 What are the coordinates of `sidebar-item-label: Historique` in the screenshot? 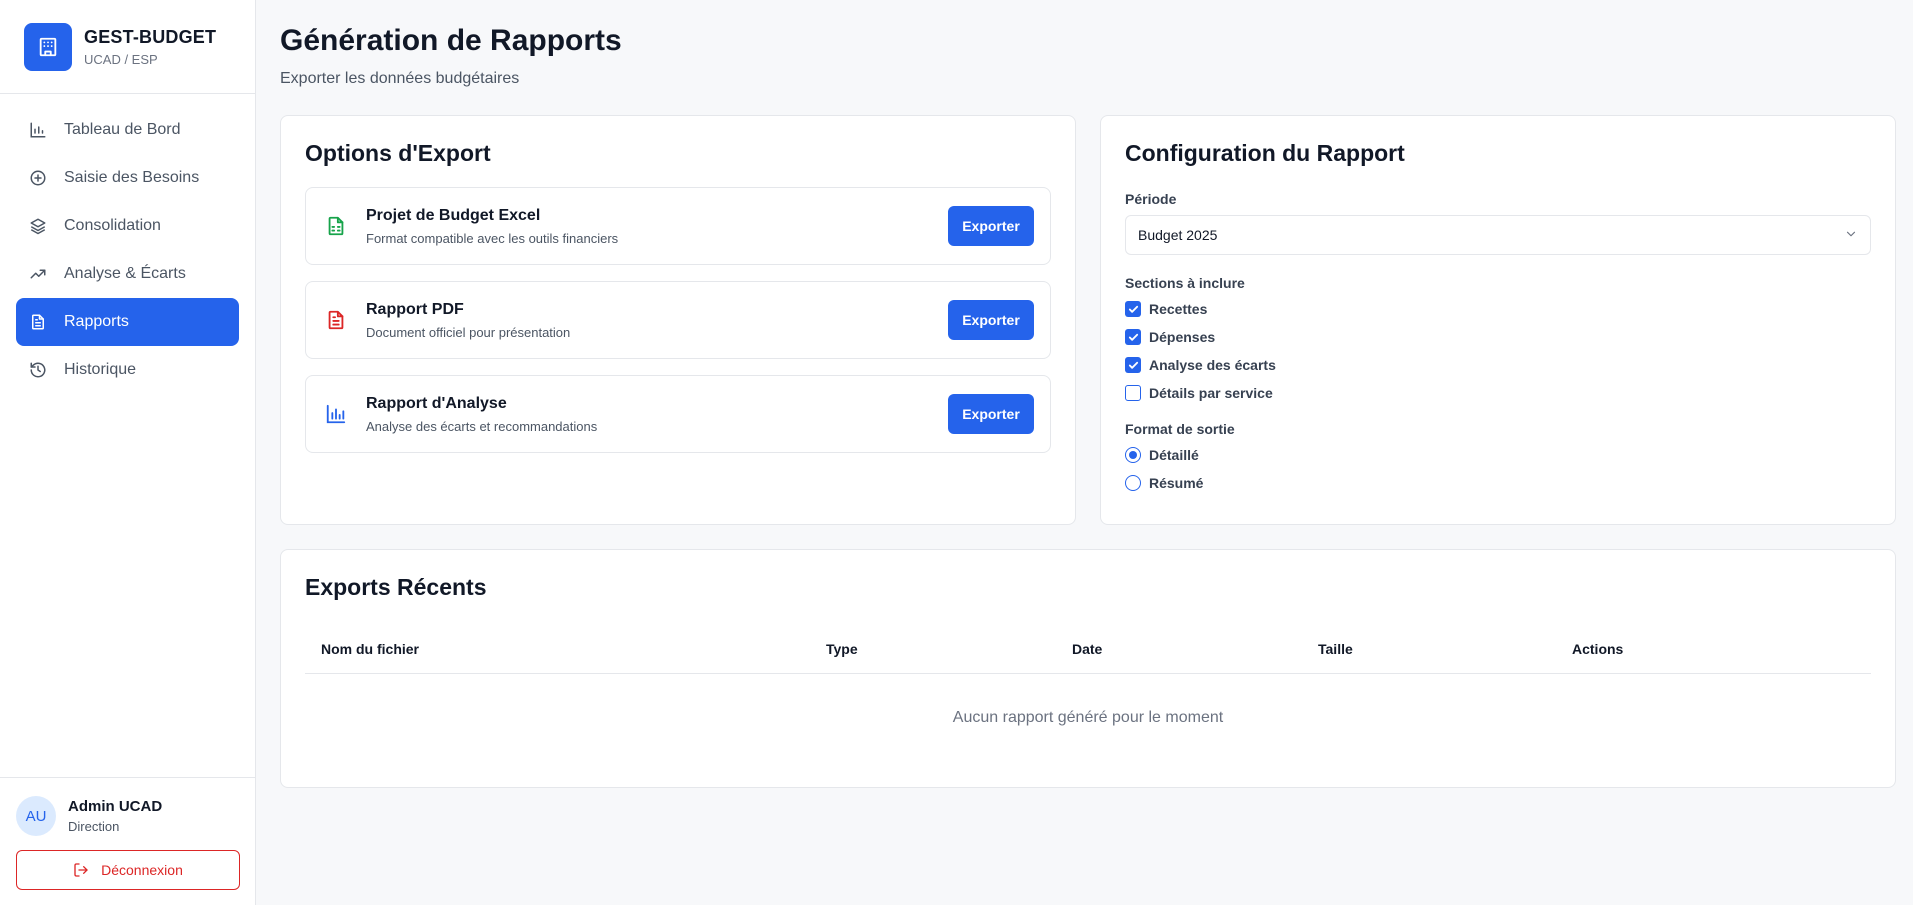 It's located at (100, 369).